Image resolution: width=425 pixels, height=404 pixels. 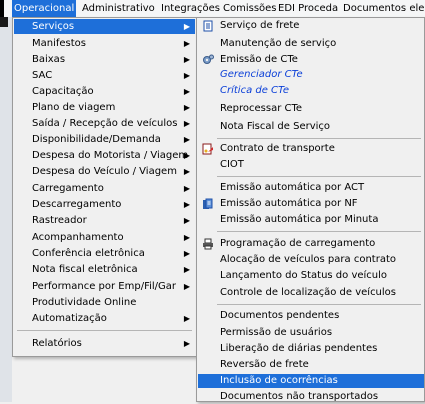 I want to click on submenu-item-reprocessar-cte: Reprocessar CTe, so click(x=311, y=109).